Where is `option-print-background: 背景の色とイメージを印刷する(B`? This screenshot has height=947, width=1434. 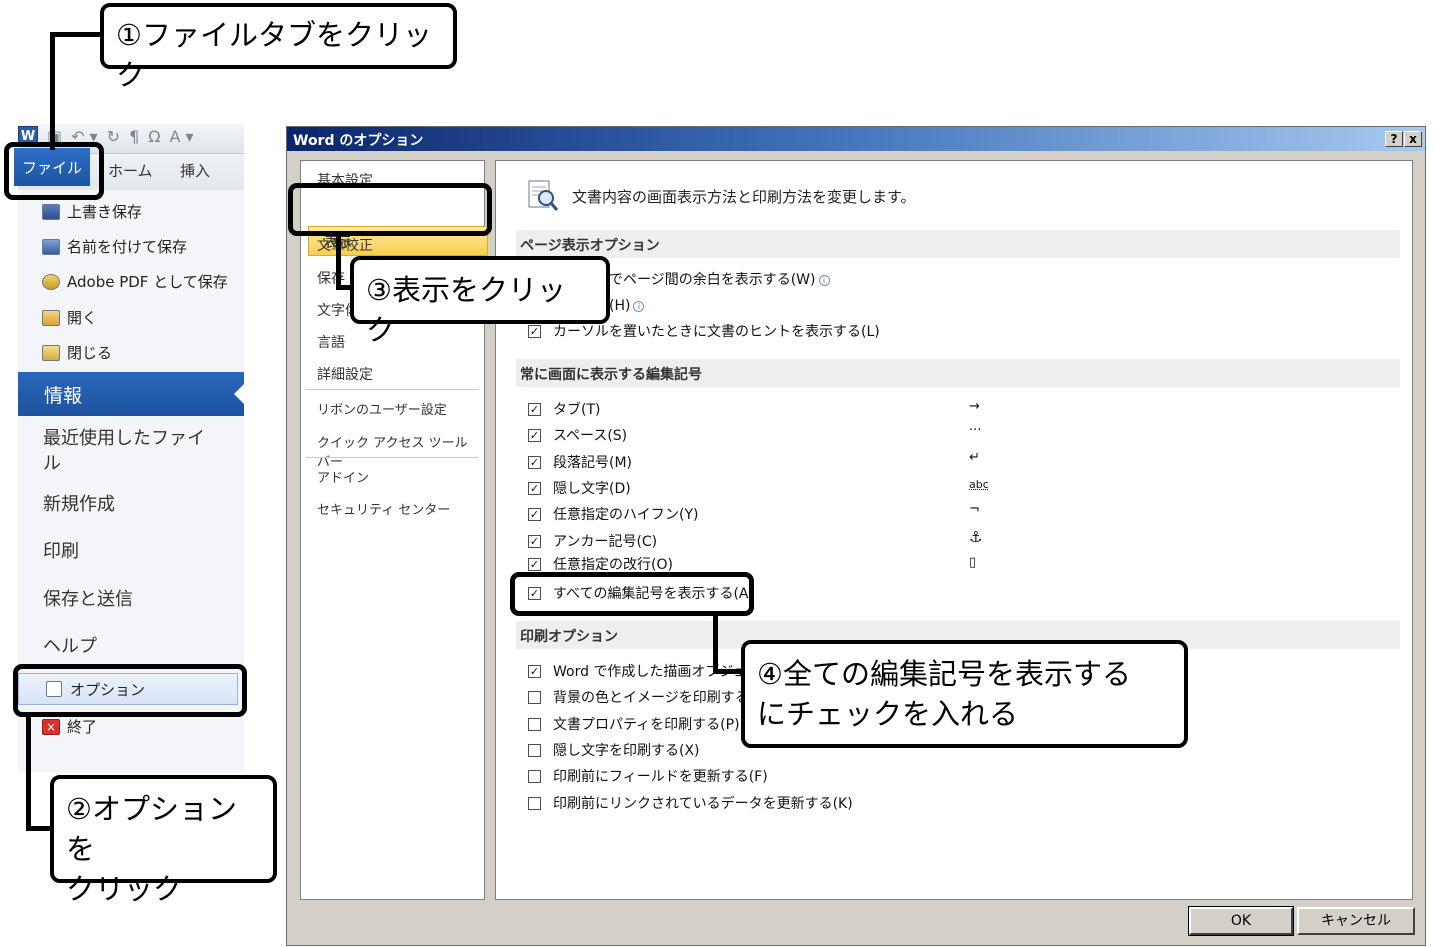 option-print-background: 背景の色とイメージを印刷する(B is located at coordinates (646, 697).